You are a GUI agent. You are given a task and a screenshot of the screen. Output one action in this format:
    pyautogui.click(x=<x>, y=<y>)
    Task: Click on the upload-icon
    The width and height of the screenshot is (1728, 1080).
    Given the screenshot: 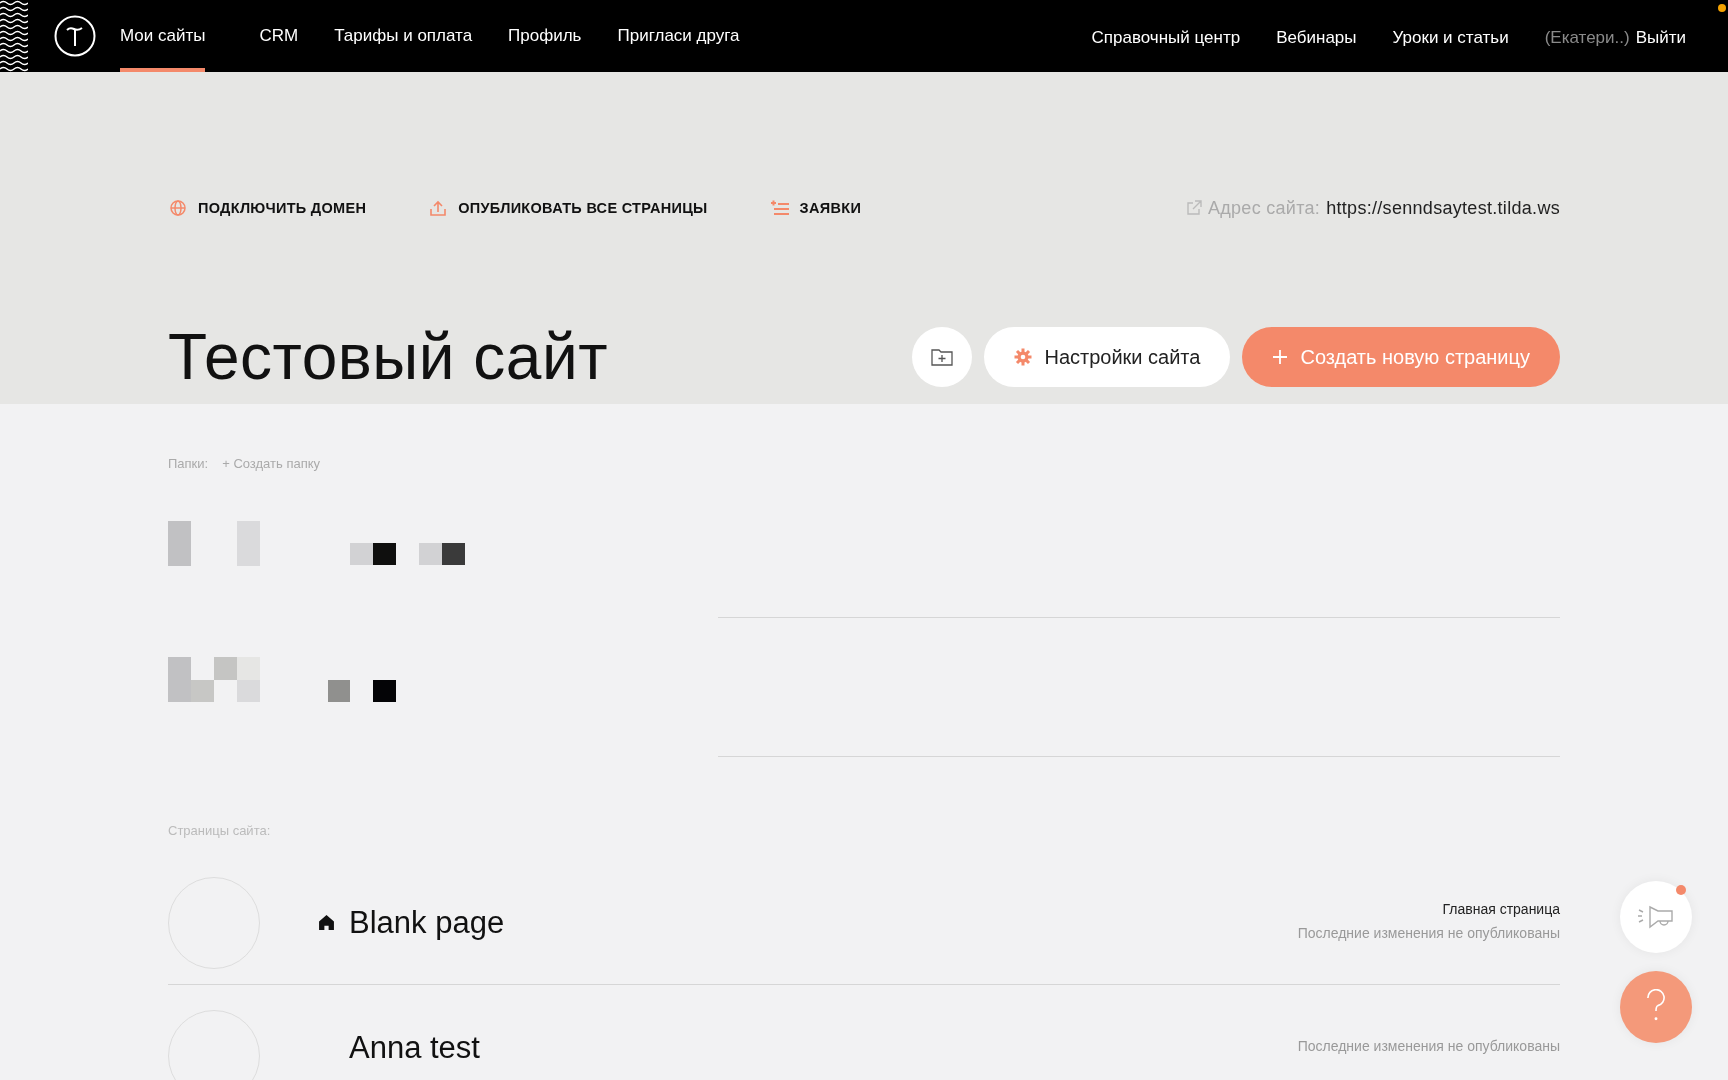 What is the action you would take?
    pyautogui.click(x=438, y=208)
    